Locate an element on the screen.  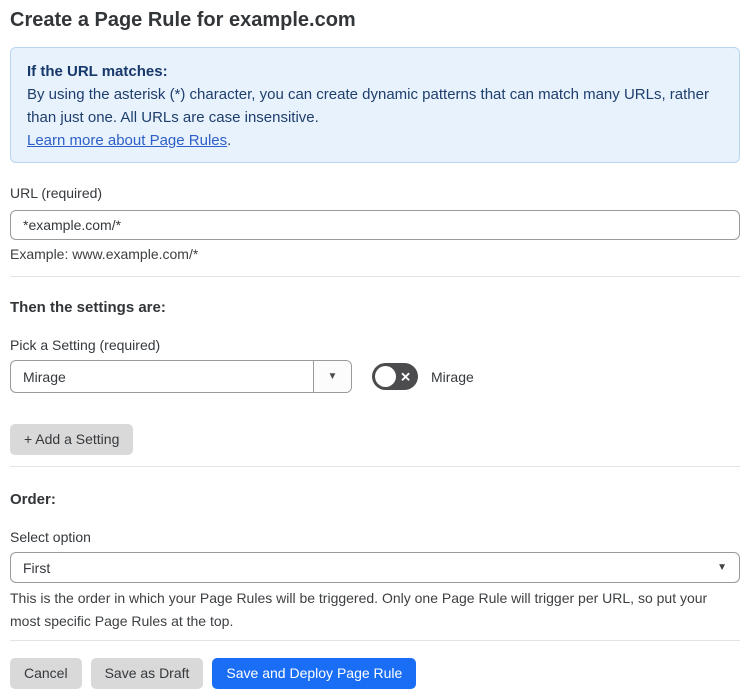
order-select-label: Select option is located at coordinates (50, 537).